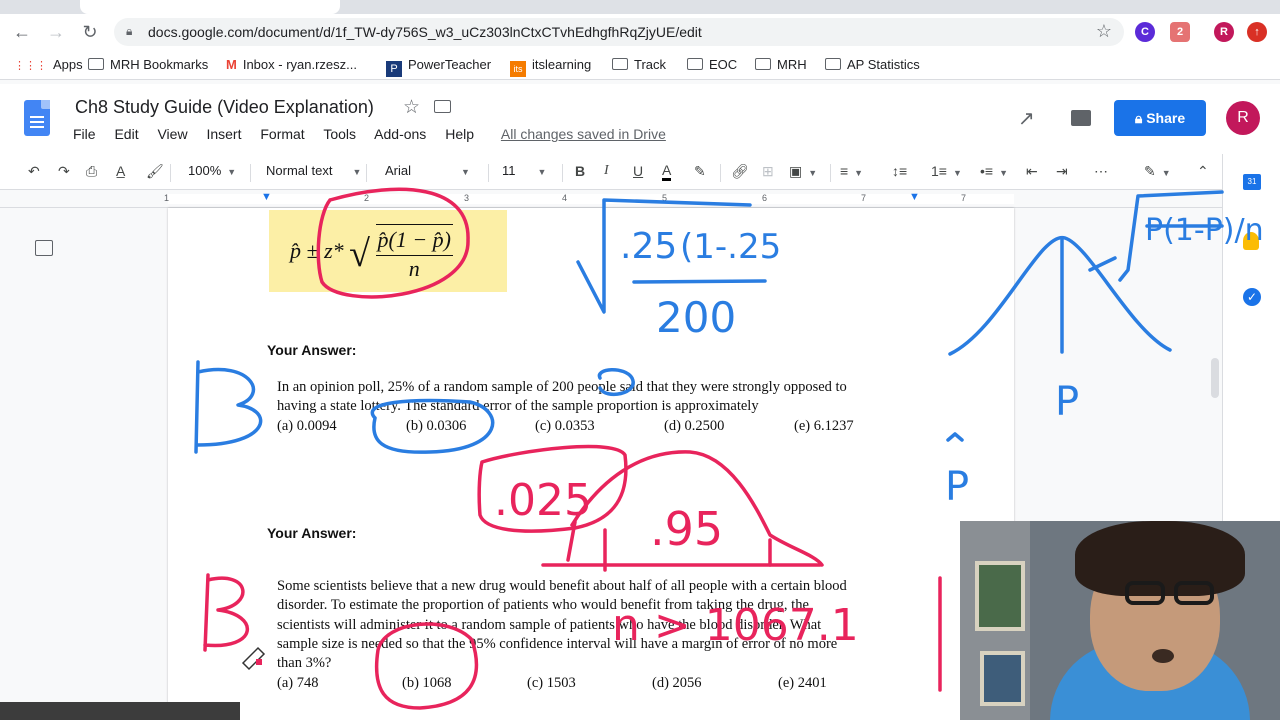  What do you see at coordinates (427, 170) in the screenshot?
I see `font-select: Arial ▼` at bounding box center [427, 170].